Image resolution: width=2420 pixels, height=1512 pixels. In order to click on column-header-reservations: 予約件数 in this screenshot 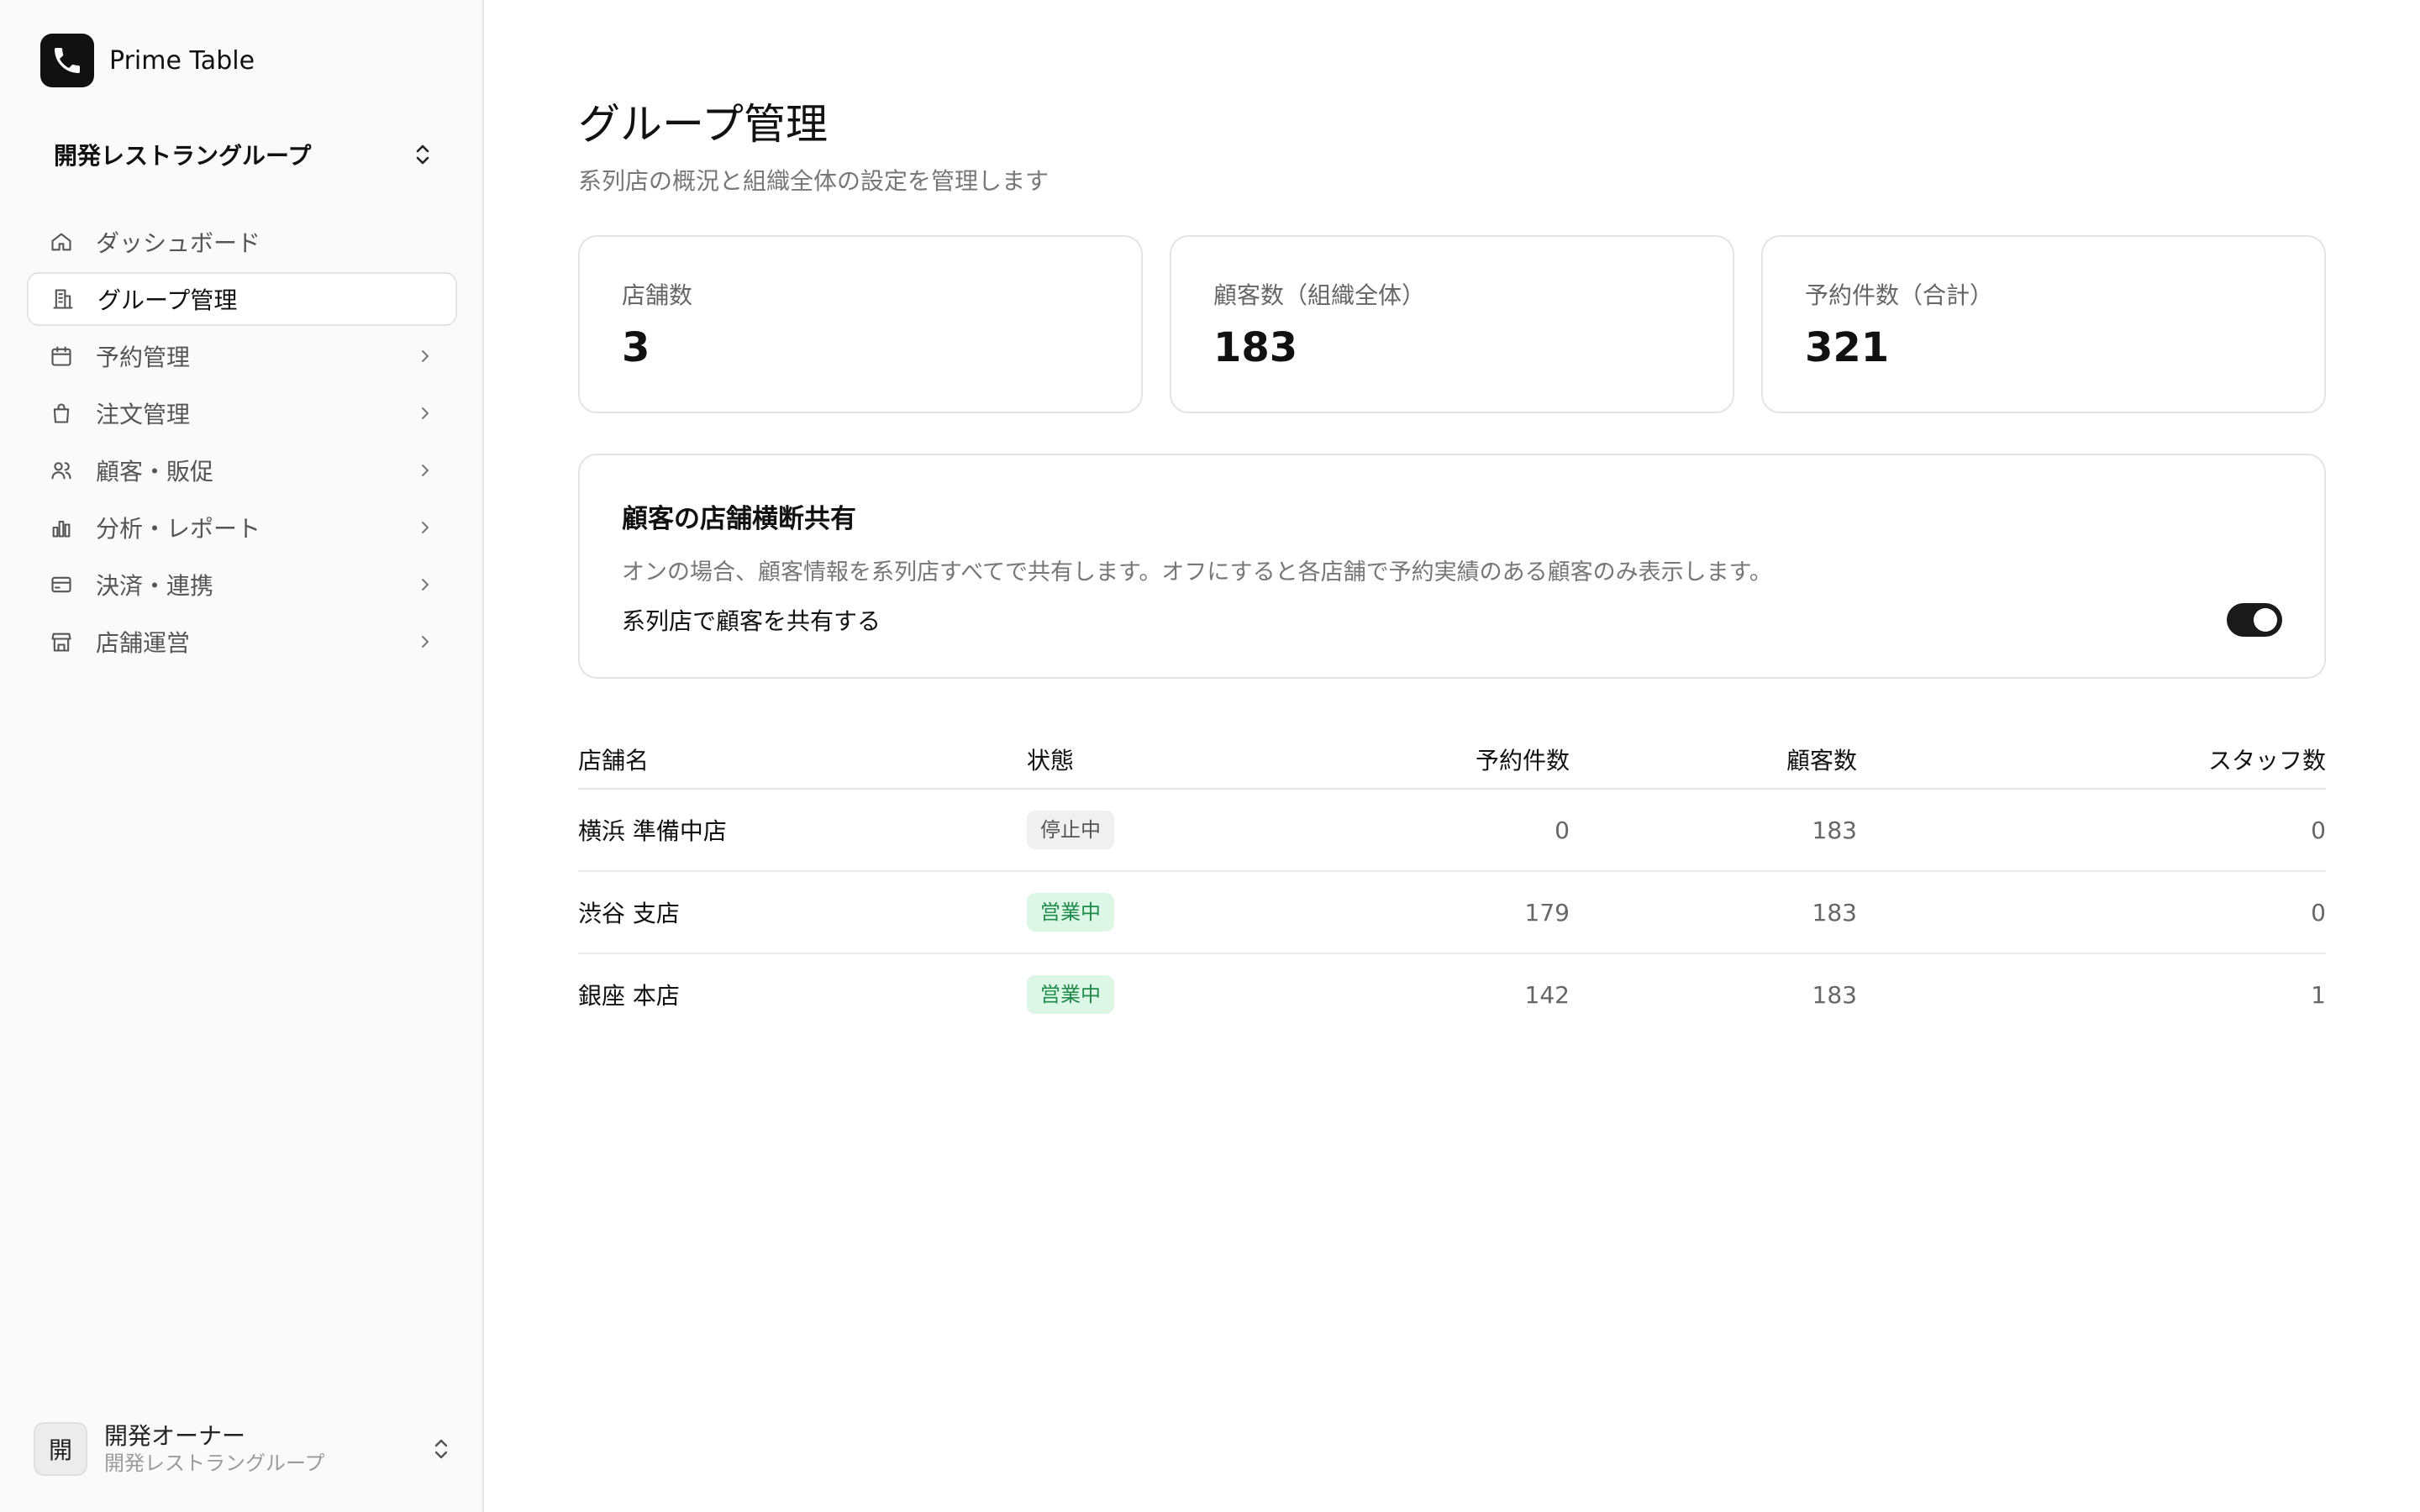, I will do `click(1449, 759)`.